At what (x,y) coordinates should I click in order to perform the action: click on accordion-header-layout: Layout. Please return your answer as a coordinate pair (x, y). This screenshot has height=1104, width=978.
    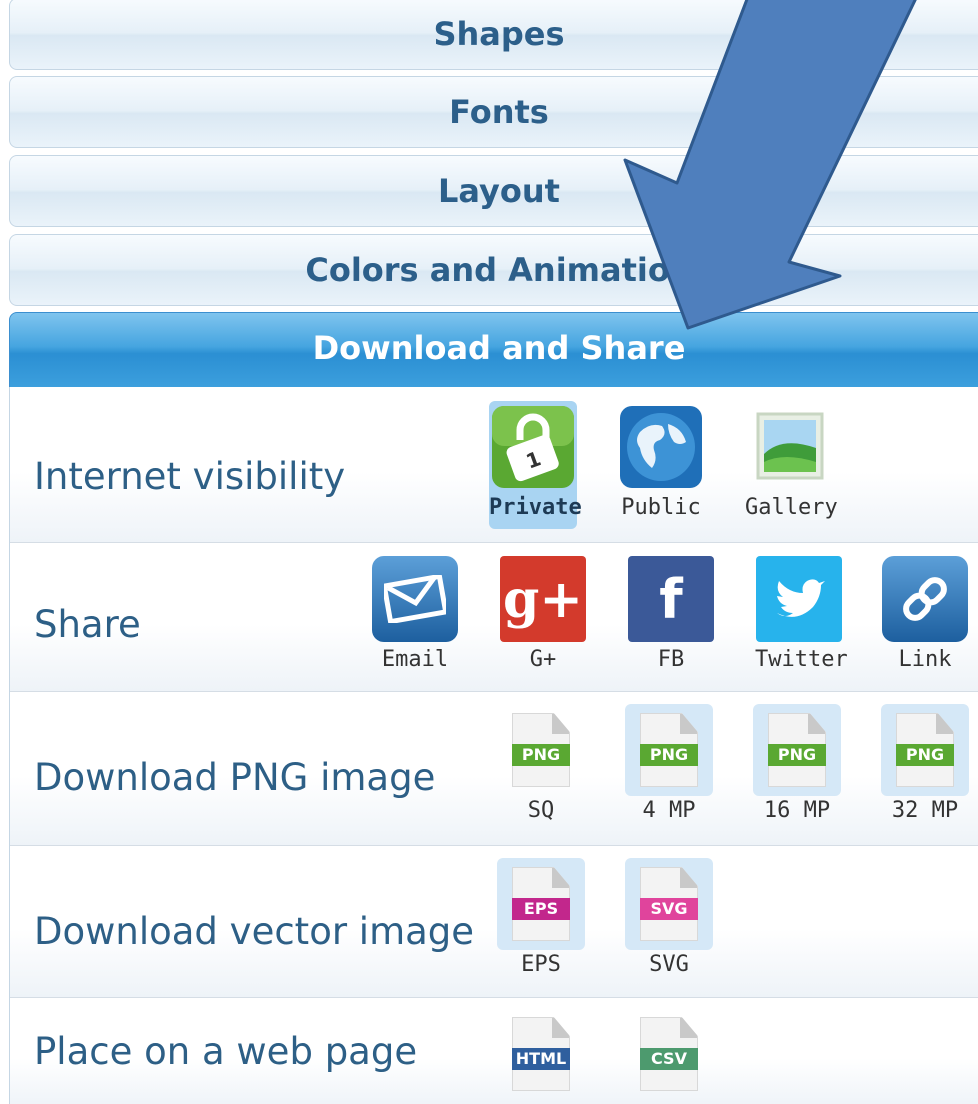
    Looking at the image, I should click on (493, 191).